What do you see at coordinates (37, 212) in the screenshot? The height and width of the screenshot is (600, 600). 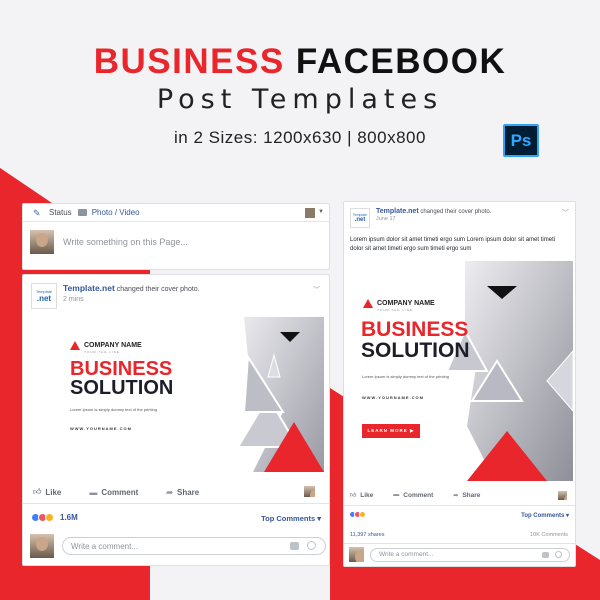 I see `pencil-icon: ✎` at bounding box center [37, 212].